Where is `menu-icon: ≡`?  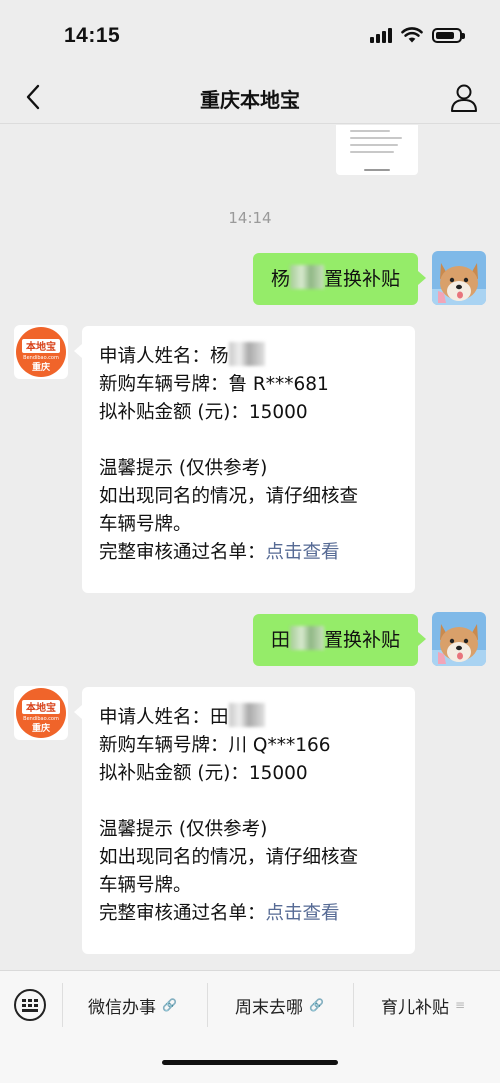 menu-icon: ≡ is located at coordinates (460, 1005).